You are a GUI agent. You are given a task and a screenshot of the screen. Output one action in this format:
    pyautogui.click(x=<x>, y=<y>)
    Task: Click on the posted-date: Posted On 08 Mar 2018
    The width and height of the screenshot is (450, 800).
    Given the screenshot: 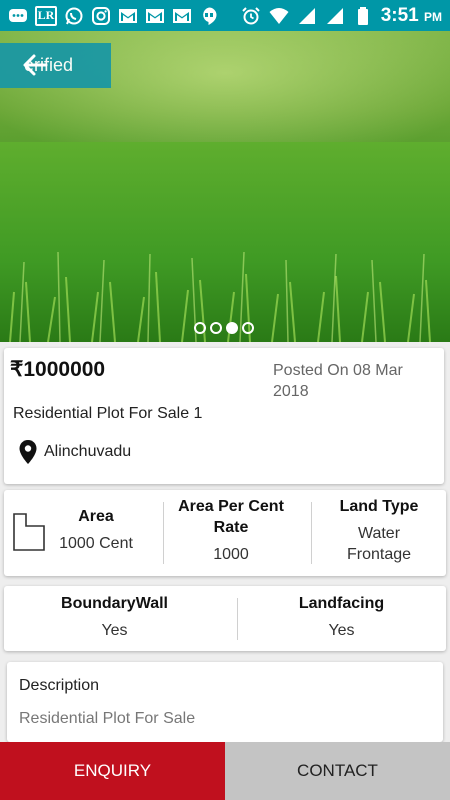 What is the action you would take?
    pyautogui.click(x=338, y=381)
    